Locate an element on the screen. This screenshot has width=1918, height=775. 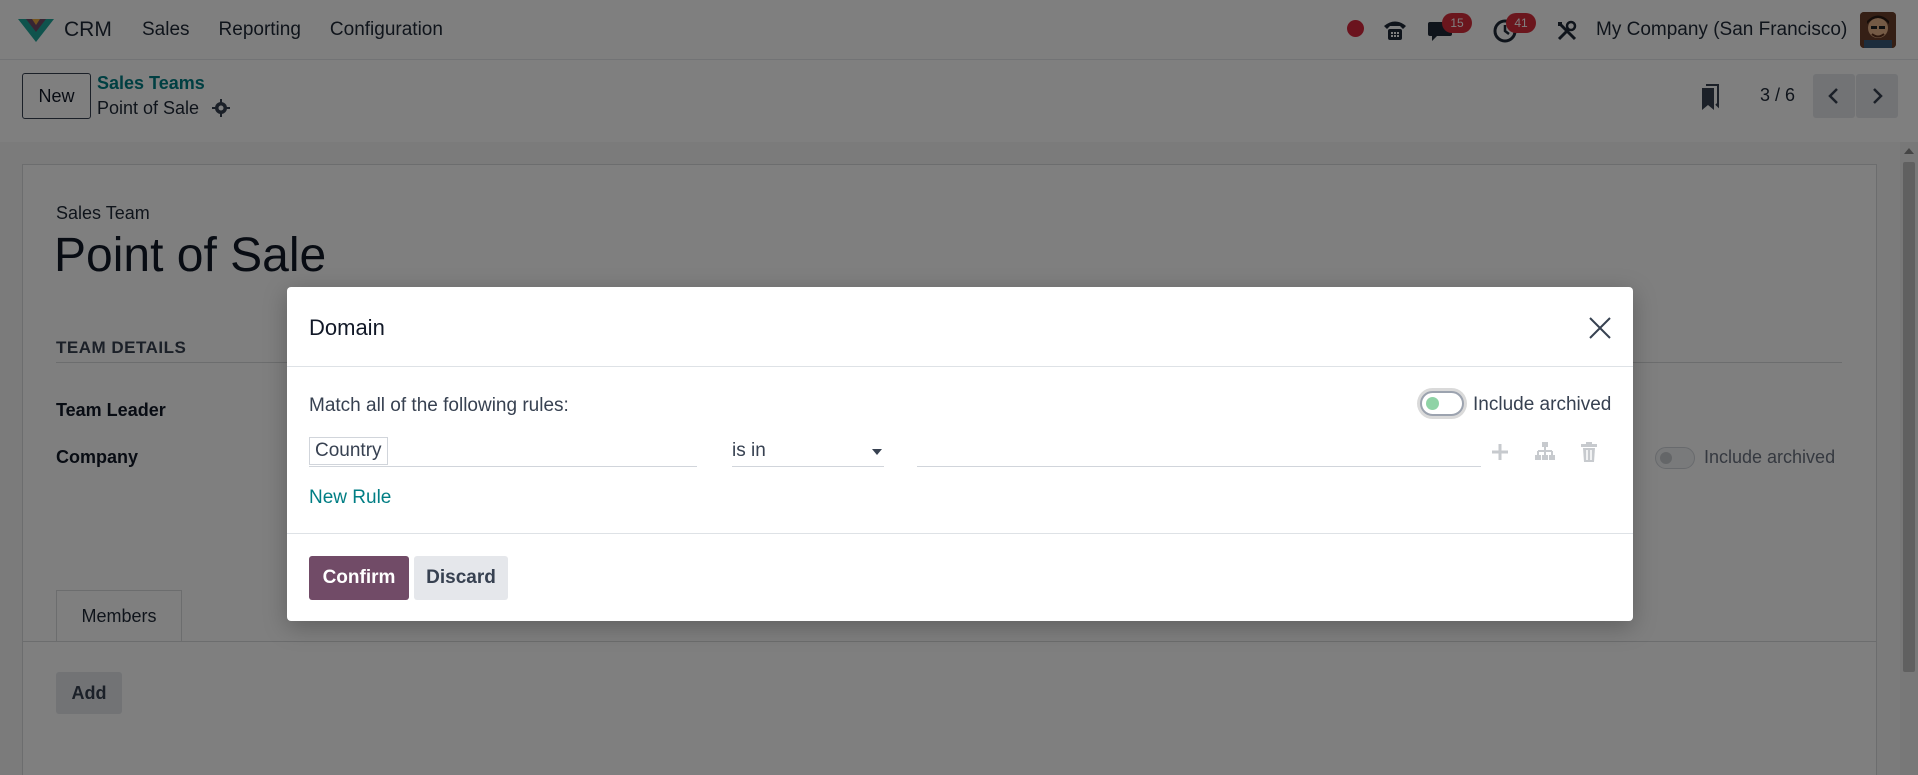
caret-down-icon is located at coordinates (877, 452).